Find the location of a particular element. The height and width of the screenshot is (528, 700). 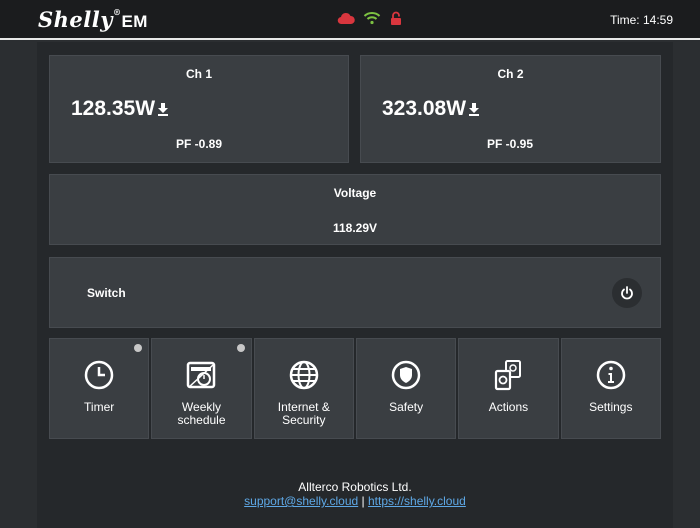

safety-tile: Safety is located at coordinates (406, 388).